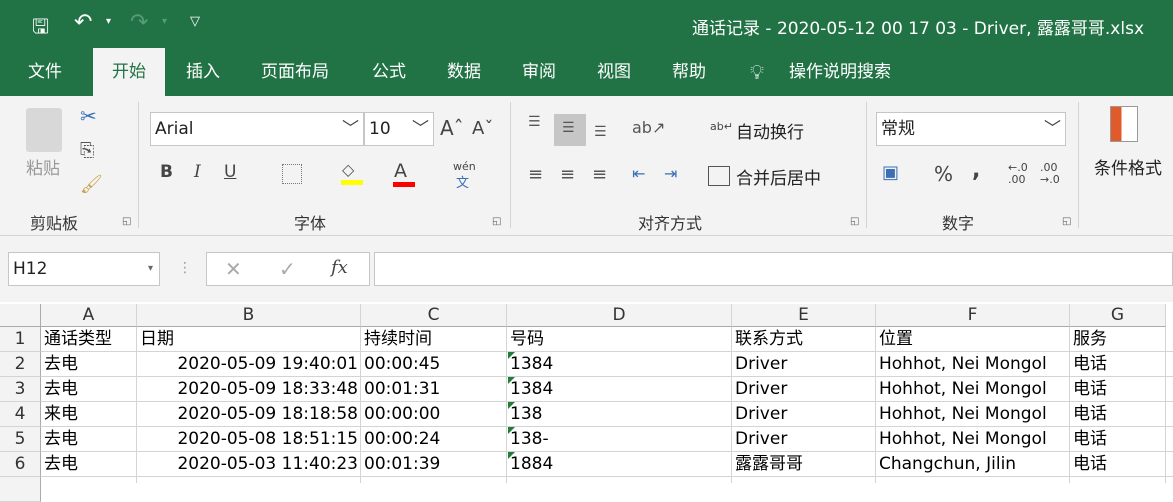 Image resolution: width=1173 pixels, height=502 pixels. What do you see at coordinates (496, 221) in the screenshot?
I see `font-launcher-icon: ◱` at bounding box center [496, 221].